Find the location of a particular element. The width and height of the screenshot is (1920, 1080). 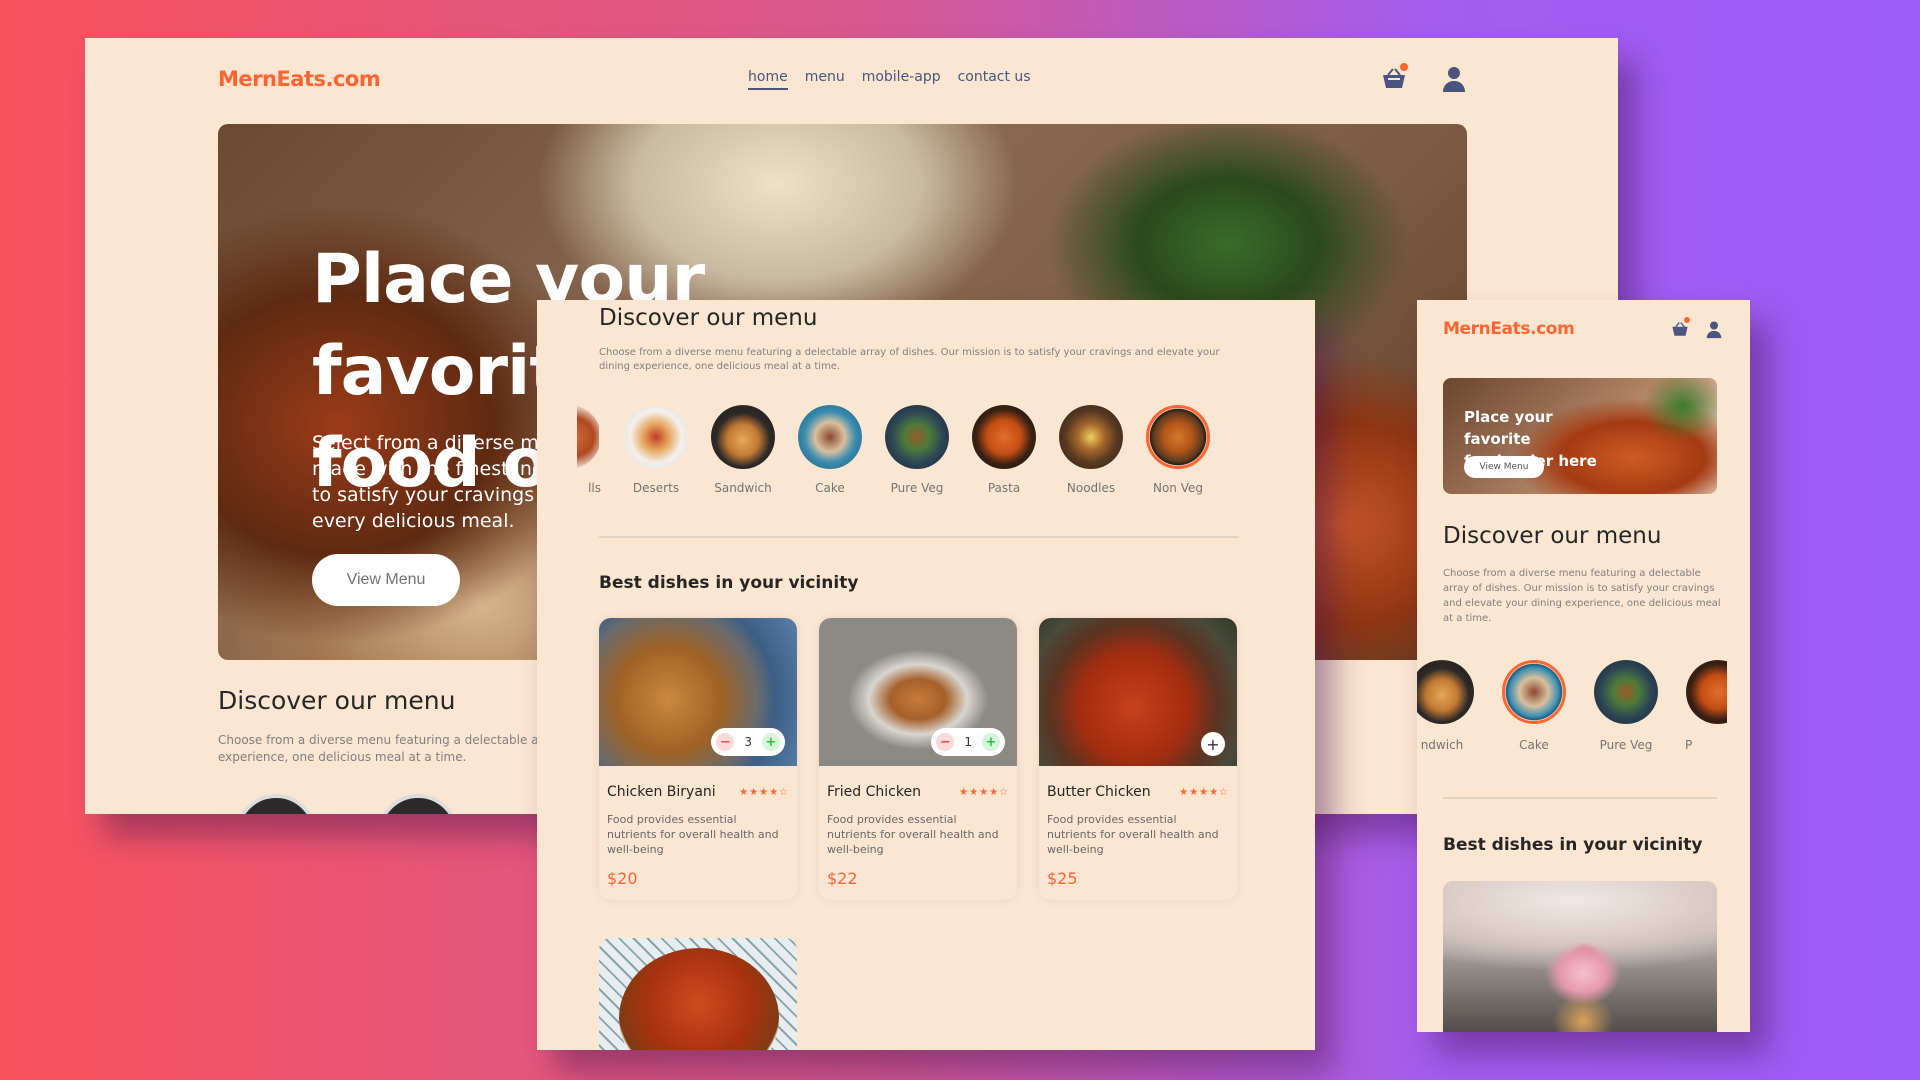

quantity-stepper: − 3 + is located at coordinates (748, 742).